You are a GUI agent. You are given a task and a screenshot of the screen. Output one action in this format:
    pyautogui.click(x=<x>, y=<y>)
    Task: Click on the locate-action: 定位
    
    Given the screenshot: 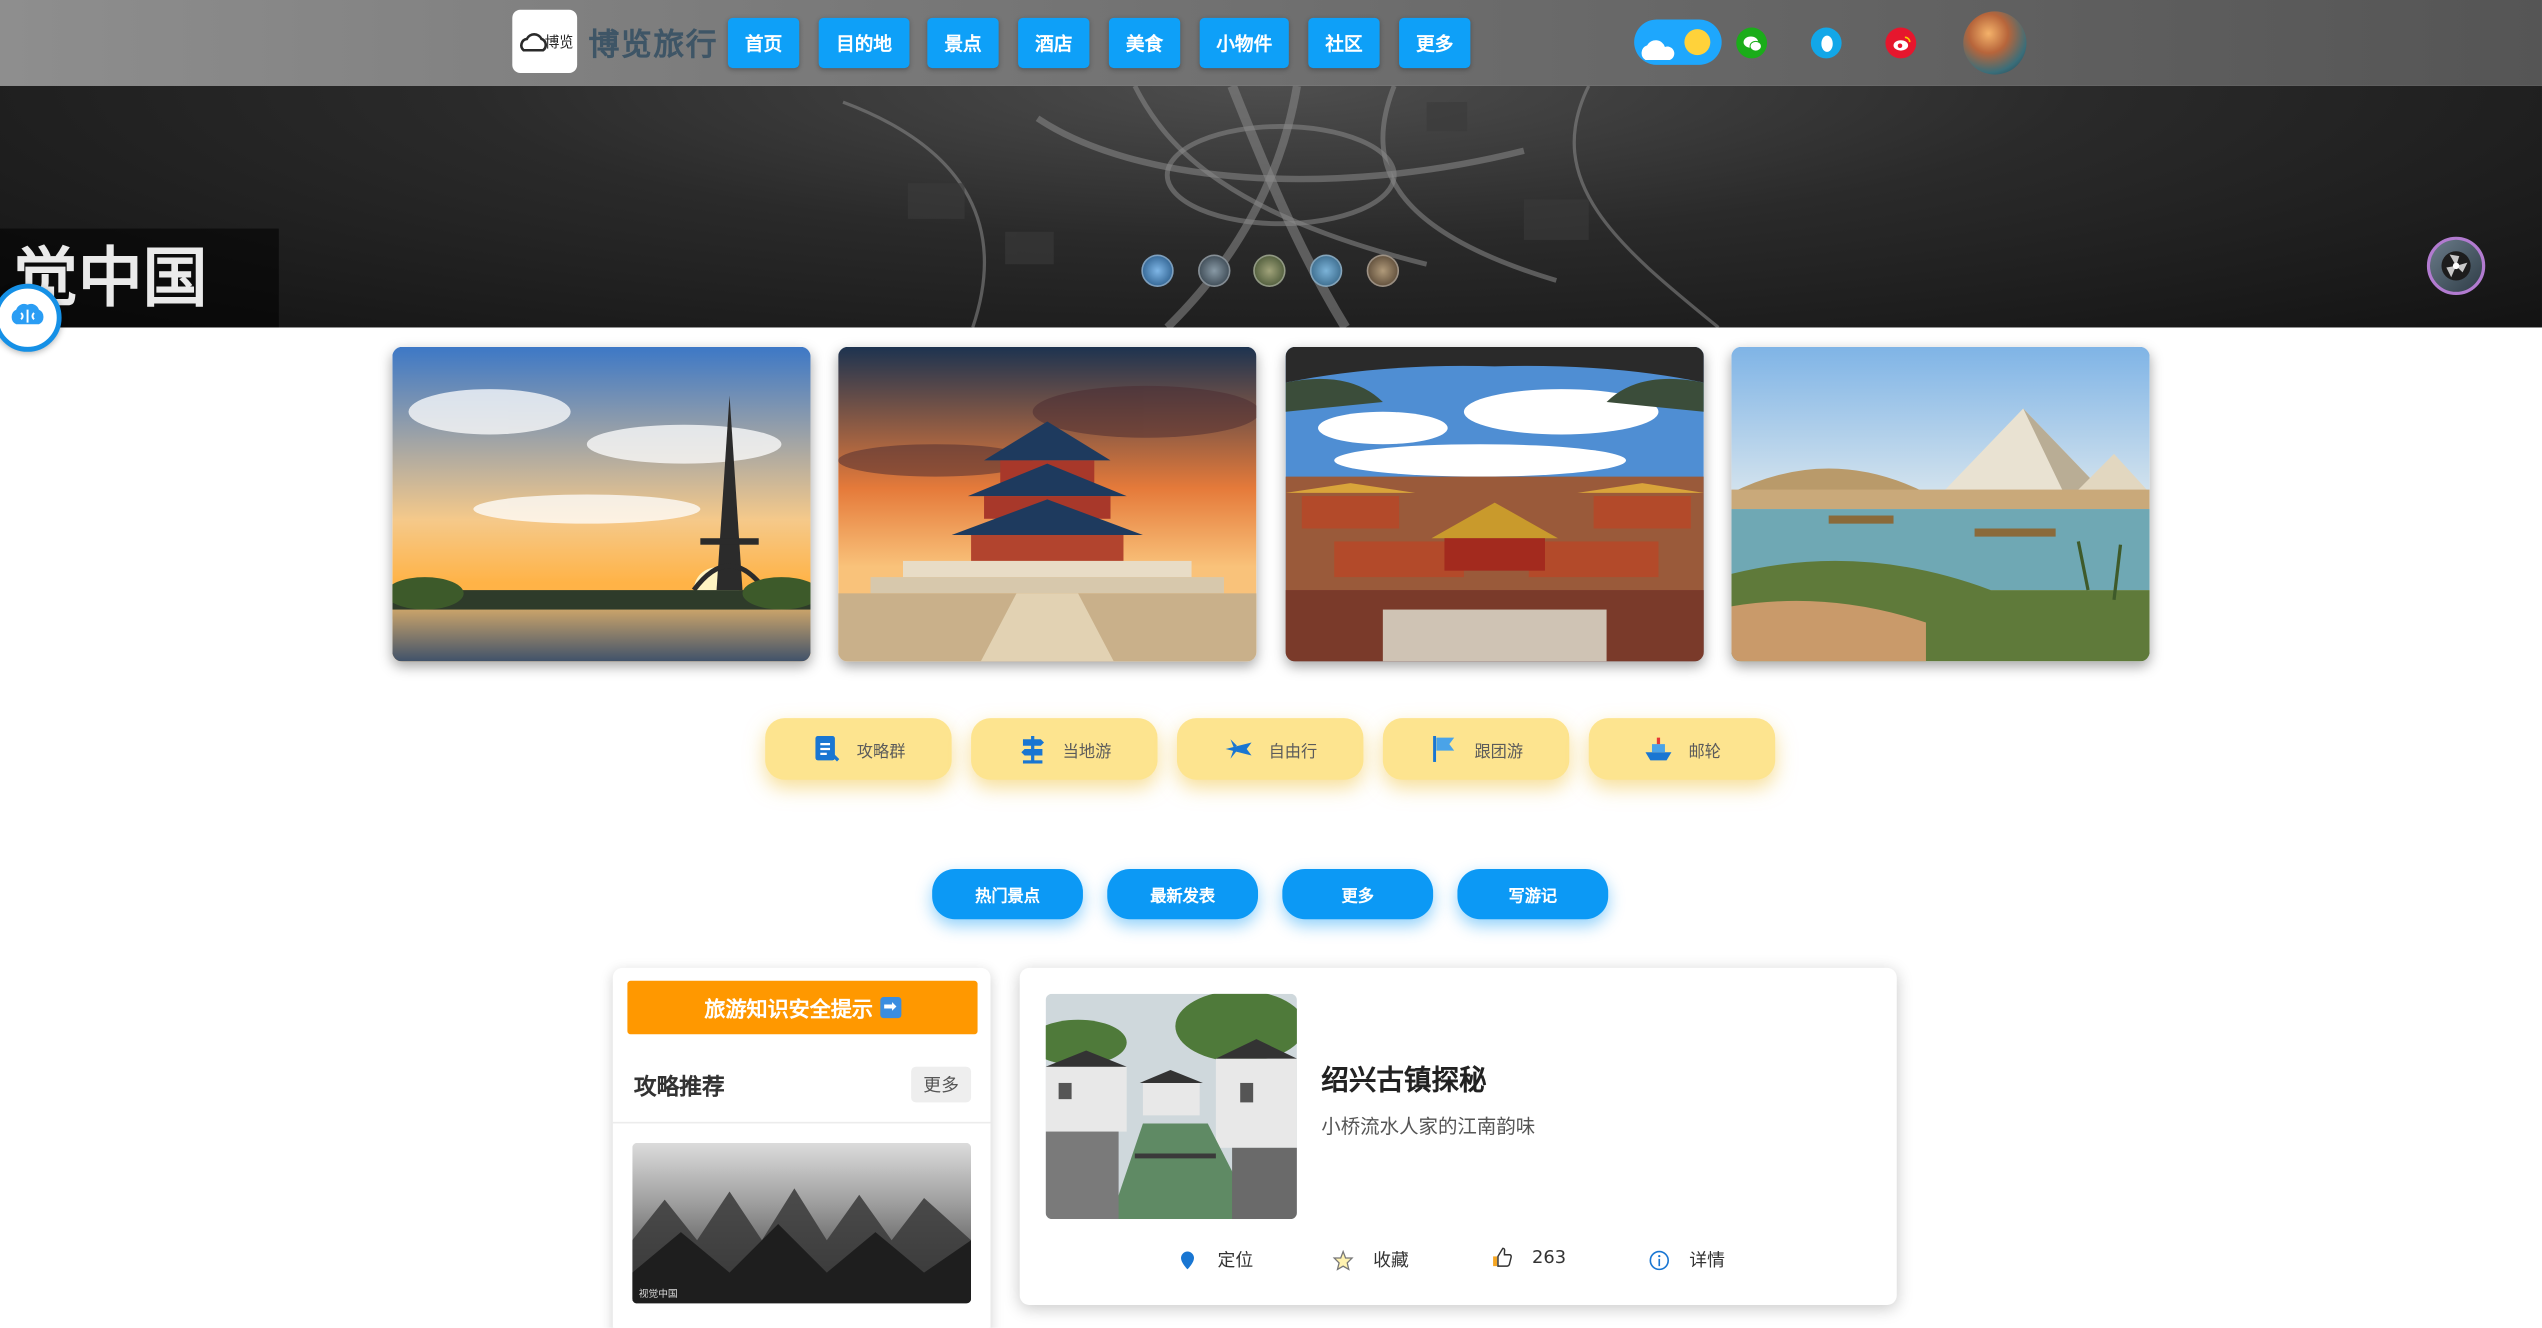 What is the action you would take?
    pyautogui.click(x=1215, y=1260)
    